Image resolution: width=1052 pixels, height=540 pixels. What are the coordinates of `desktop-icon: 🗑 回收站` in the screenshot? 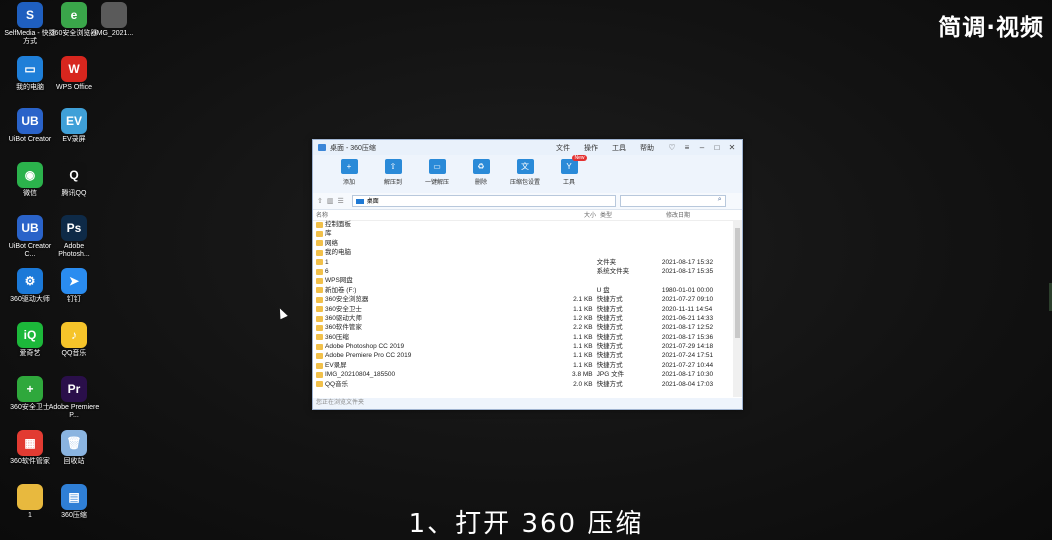 It's located at (74, 448).